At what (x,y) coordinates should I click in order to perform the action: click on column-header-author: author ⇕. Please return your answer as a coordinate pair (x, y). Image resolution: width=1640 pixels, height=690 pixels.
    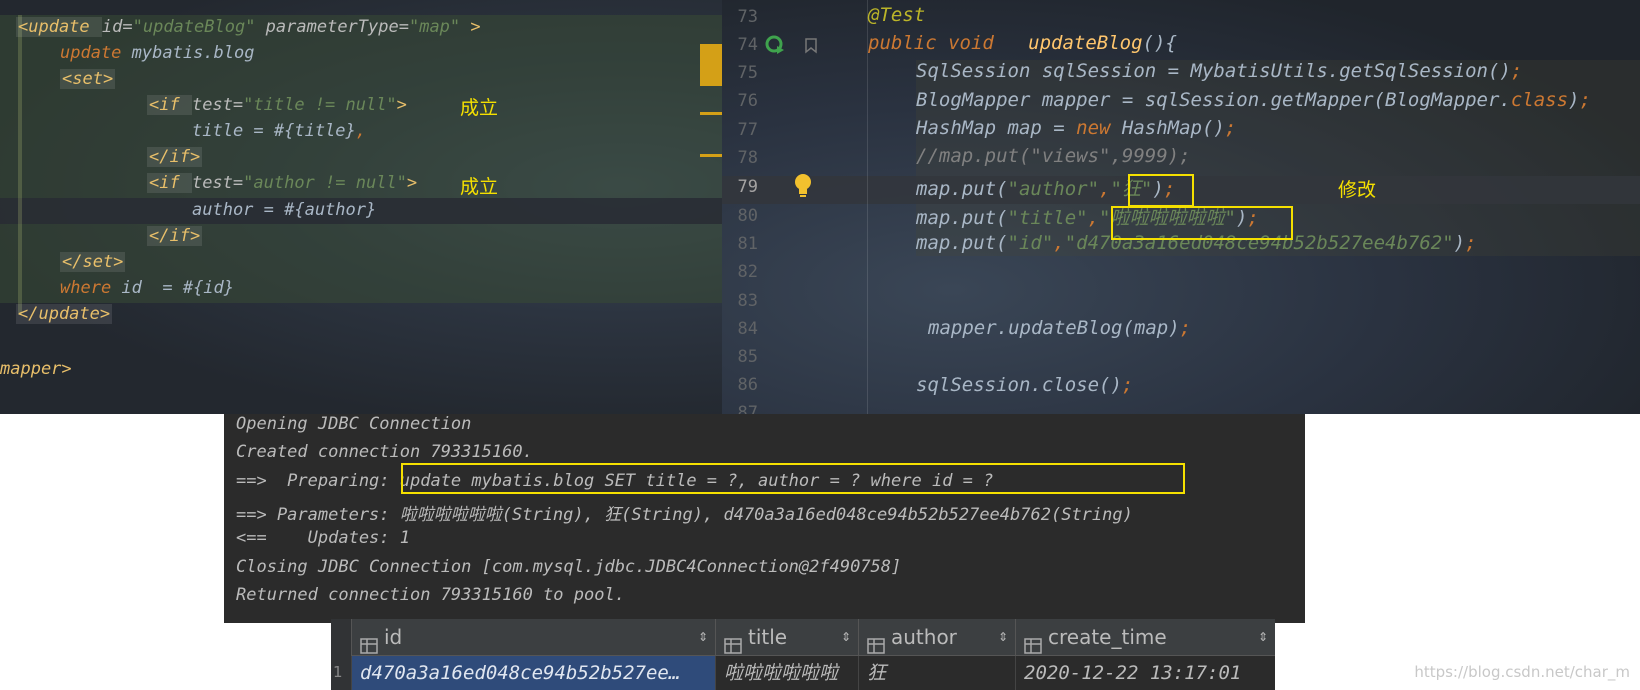
    Looking at the image, I should click on (937, 637).